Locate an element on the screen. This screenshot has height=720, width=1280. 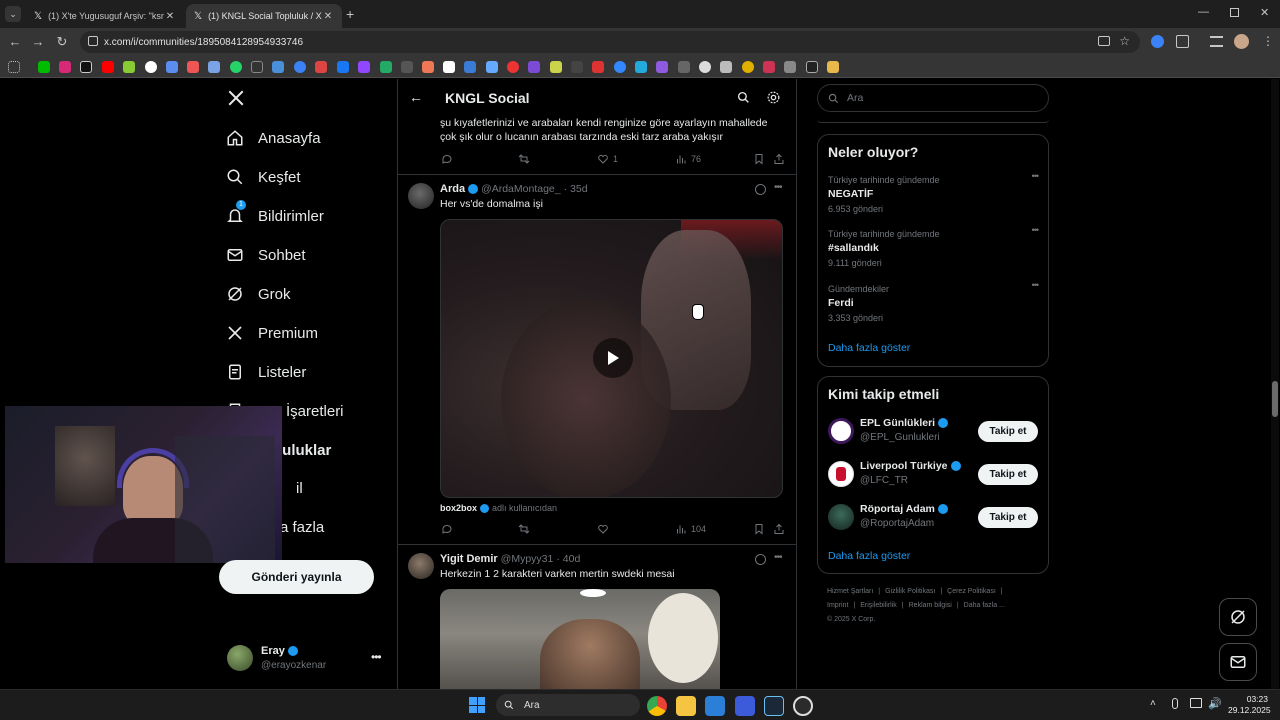
settings-icon is located at coordinates (773, 97).